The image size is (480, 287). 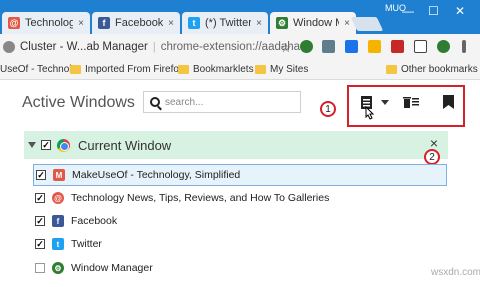 What do you see at coordinates (78, 102) in the screenshot?
I see `page-title: Active Windows` at bounding box center [78, 102].